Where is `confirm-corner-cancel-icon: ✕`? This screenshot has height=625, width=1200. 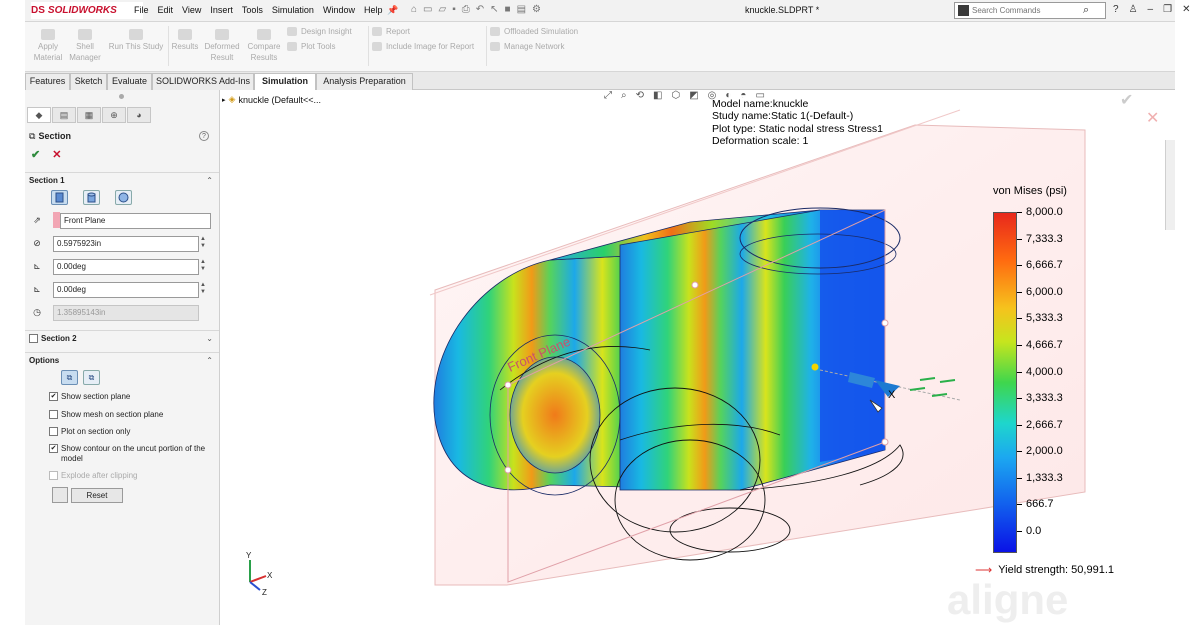 confirm-corner-cancel-icon: ✕ is located at coordinates (1152, 118).